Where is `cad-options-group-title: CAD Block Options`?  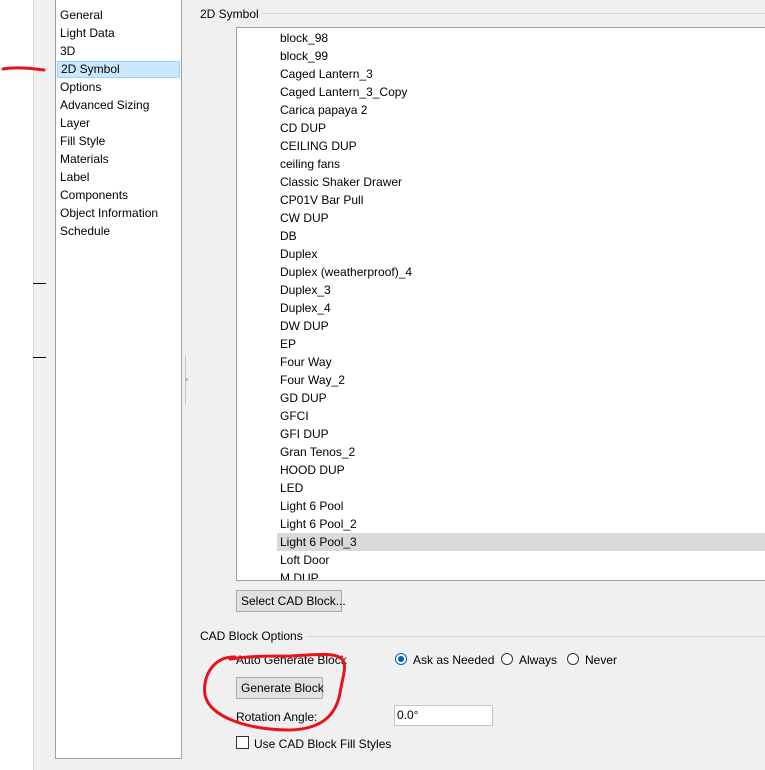 cad-options-group-title: CAD Block Options is located at coordinates (251, 636).